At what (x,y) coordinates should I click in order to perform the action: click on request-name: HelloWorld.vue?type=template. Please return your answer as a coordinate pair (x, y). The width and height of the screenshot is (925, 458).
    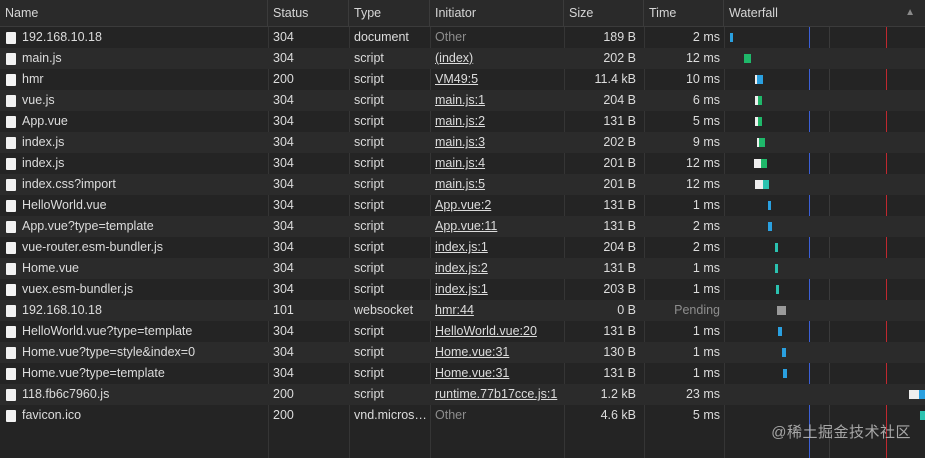
    Looking at the image, I should click on (134, 331).